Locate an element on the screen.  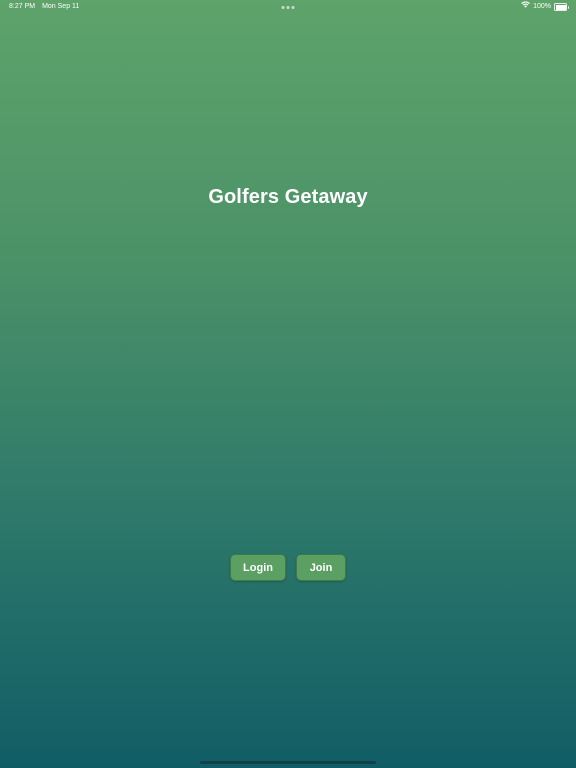
battery-fill is located at coordinates (560, 7).